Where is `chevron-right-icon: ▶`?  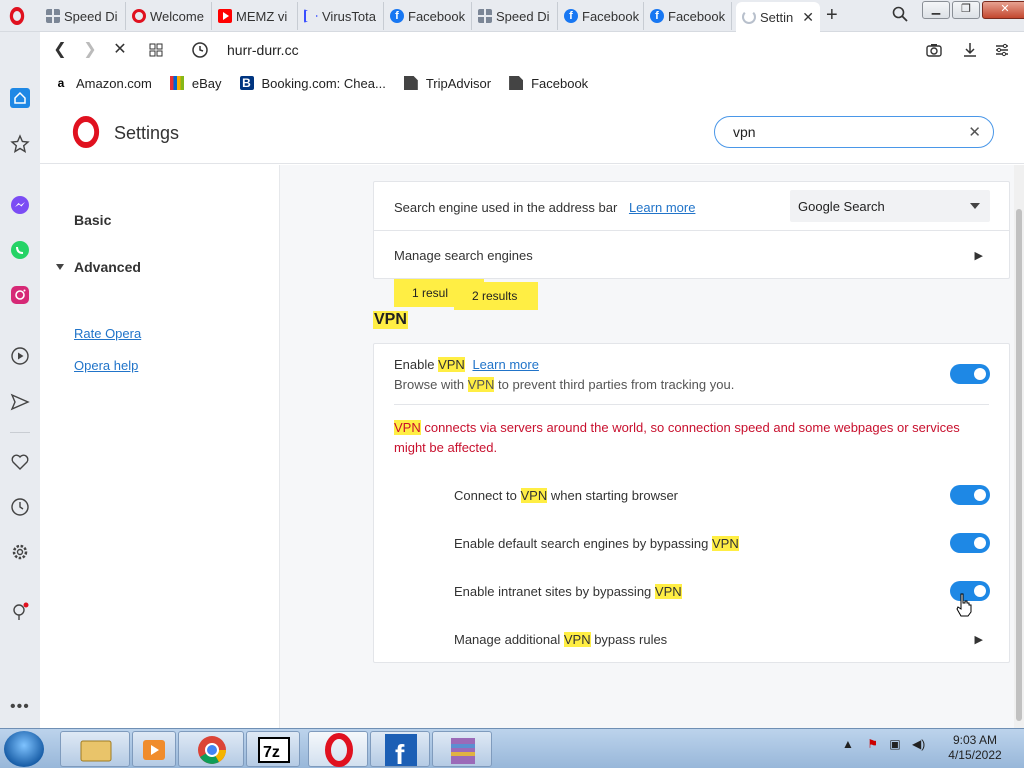 chevron-right-icon: ▶ is located at coordinates (978, 640).